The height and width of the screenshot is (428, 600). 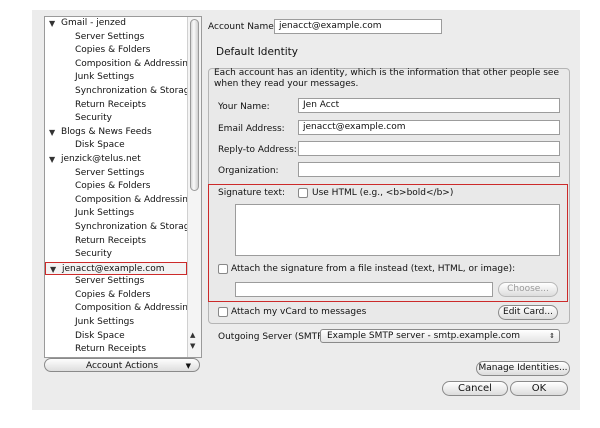 I want to click on default-identity-title: Default Identity, so click(x=257, y=52).